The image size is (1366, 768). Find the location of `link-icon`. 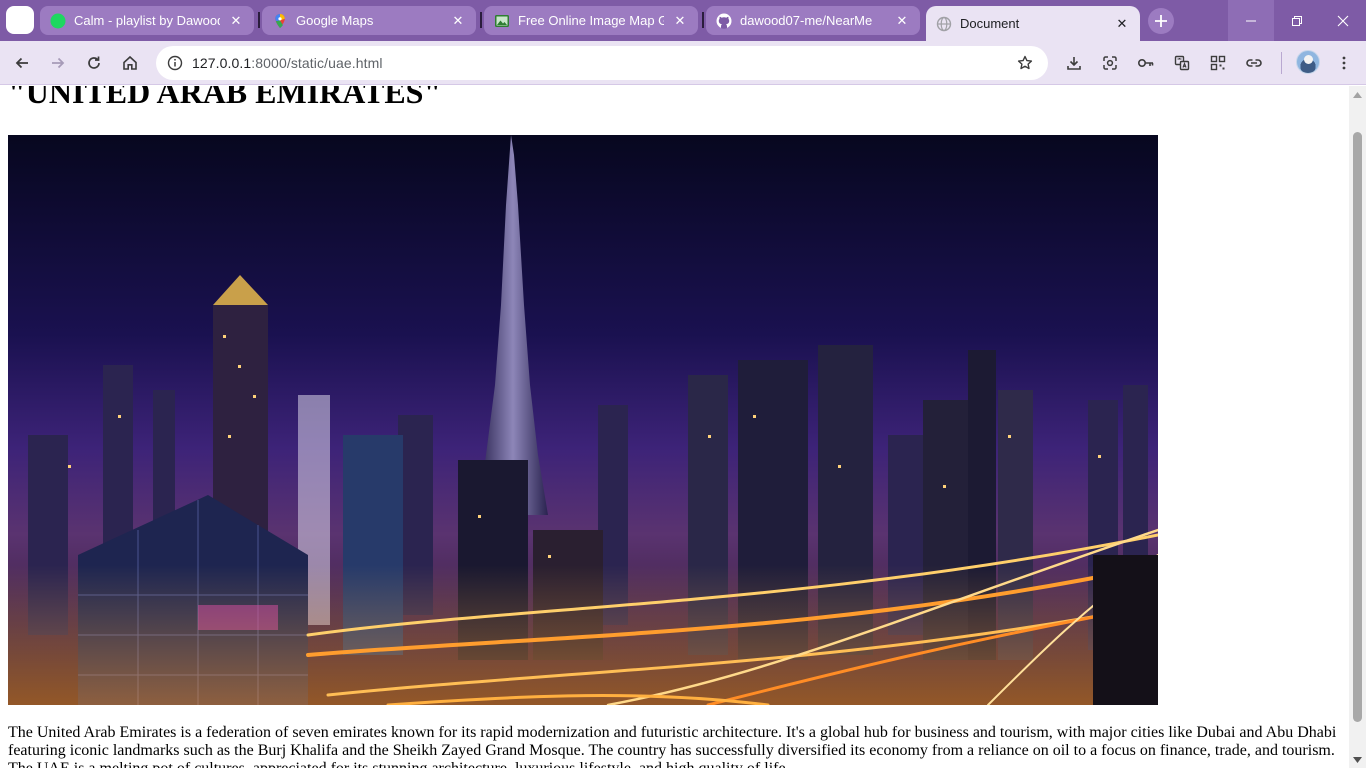

link-icon is located at coordinates (1254, 63).